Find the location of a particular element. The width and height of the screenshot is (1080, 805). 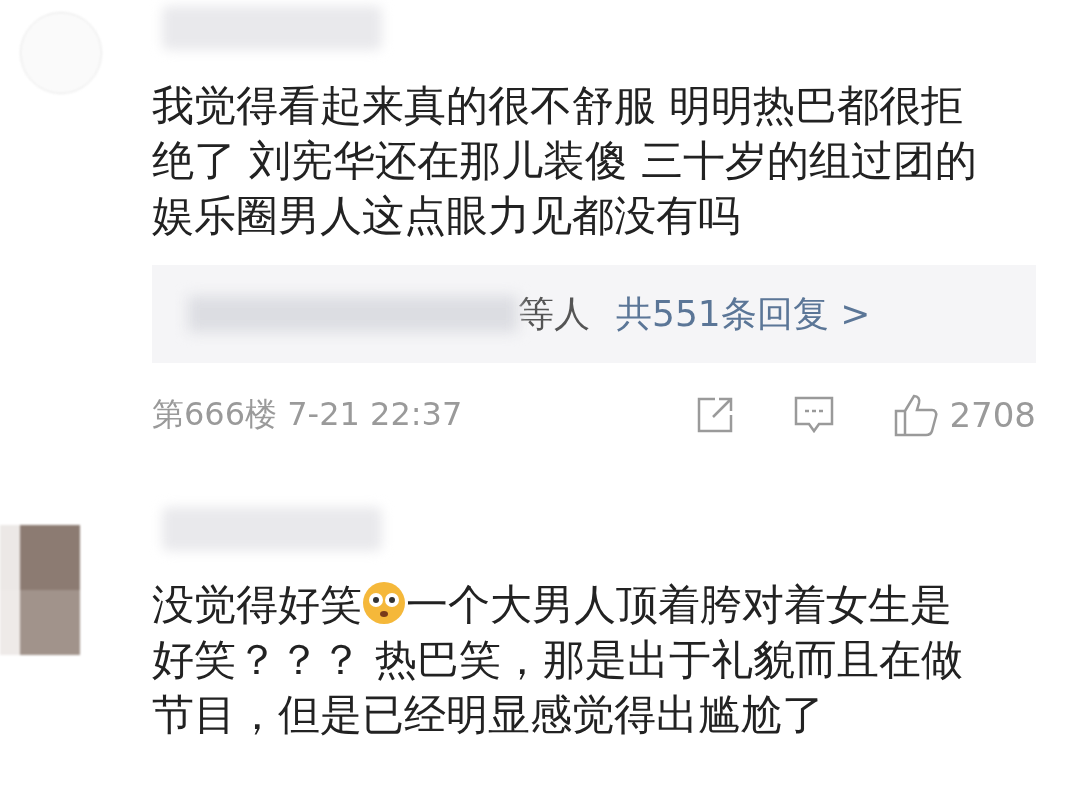

replies-link: 共551条回复 > is located at coordinates (743, 314).